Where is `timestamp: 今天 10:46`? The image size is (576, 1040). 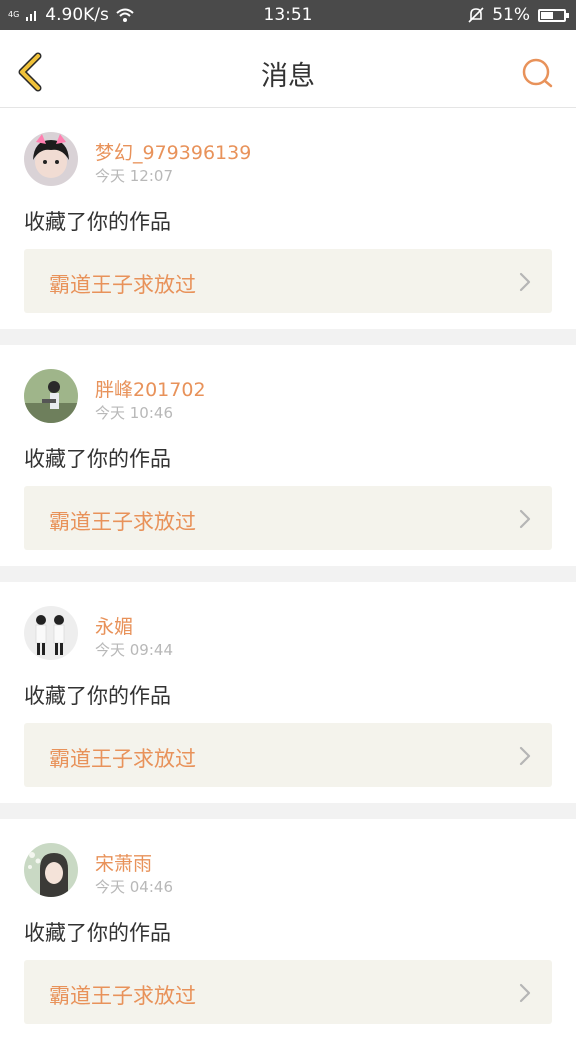 timestamp: 今天 10:46 is located at coordinates (134, 413).